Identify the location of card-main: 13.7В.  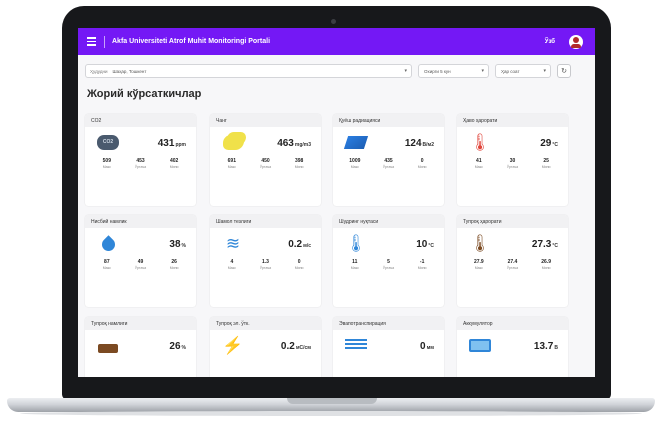
(512, 345).